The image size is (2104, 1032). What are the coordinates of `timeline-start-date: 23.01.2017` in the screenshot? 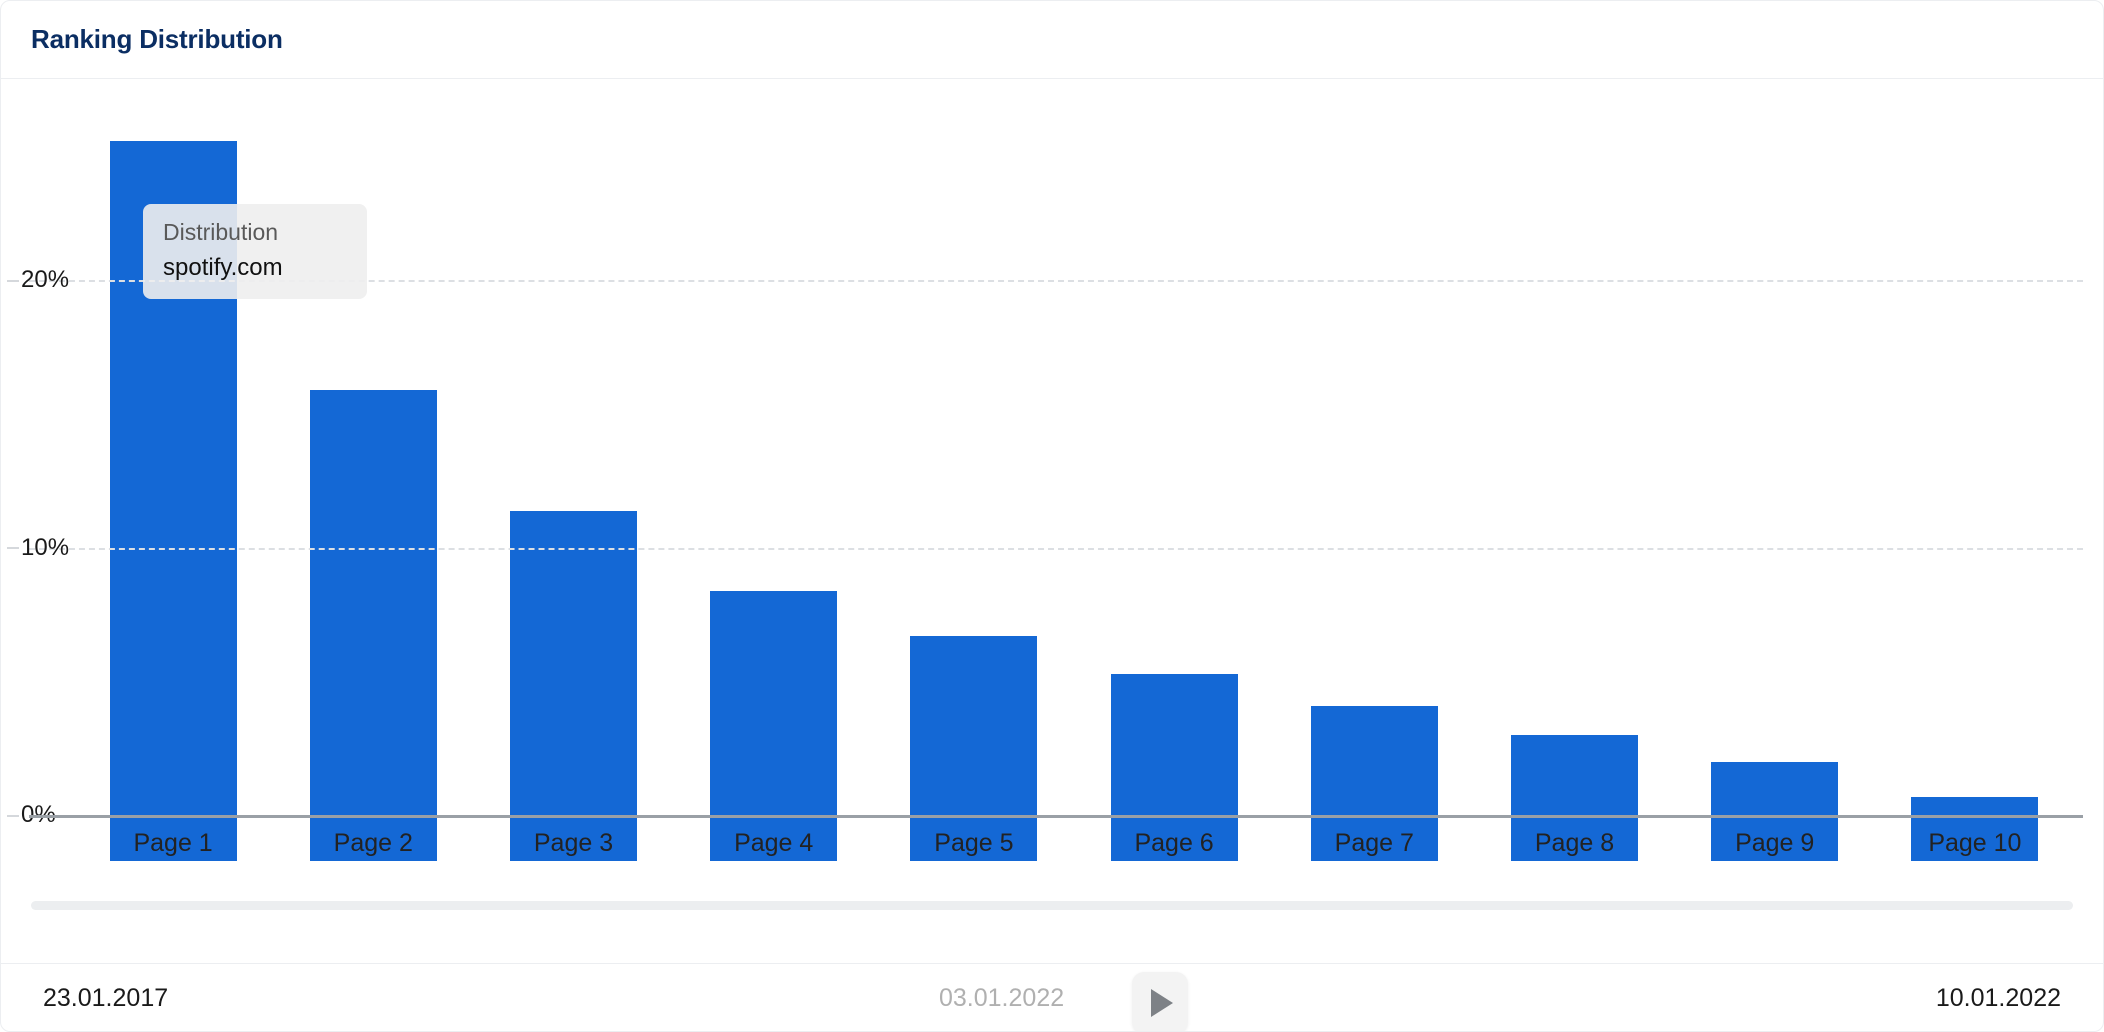 It's located at (106, 998).